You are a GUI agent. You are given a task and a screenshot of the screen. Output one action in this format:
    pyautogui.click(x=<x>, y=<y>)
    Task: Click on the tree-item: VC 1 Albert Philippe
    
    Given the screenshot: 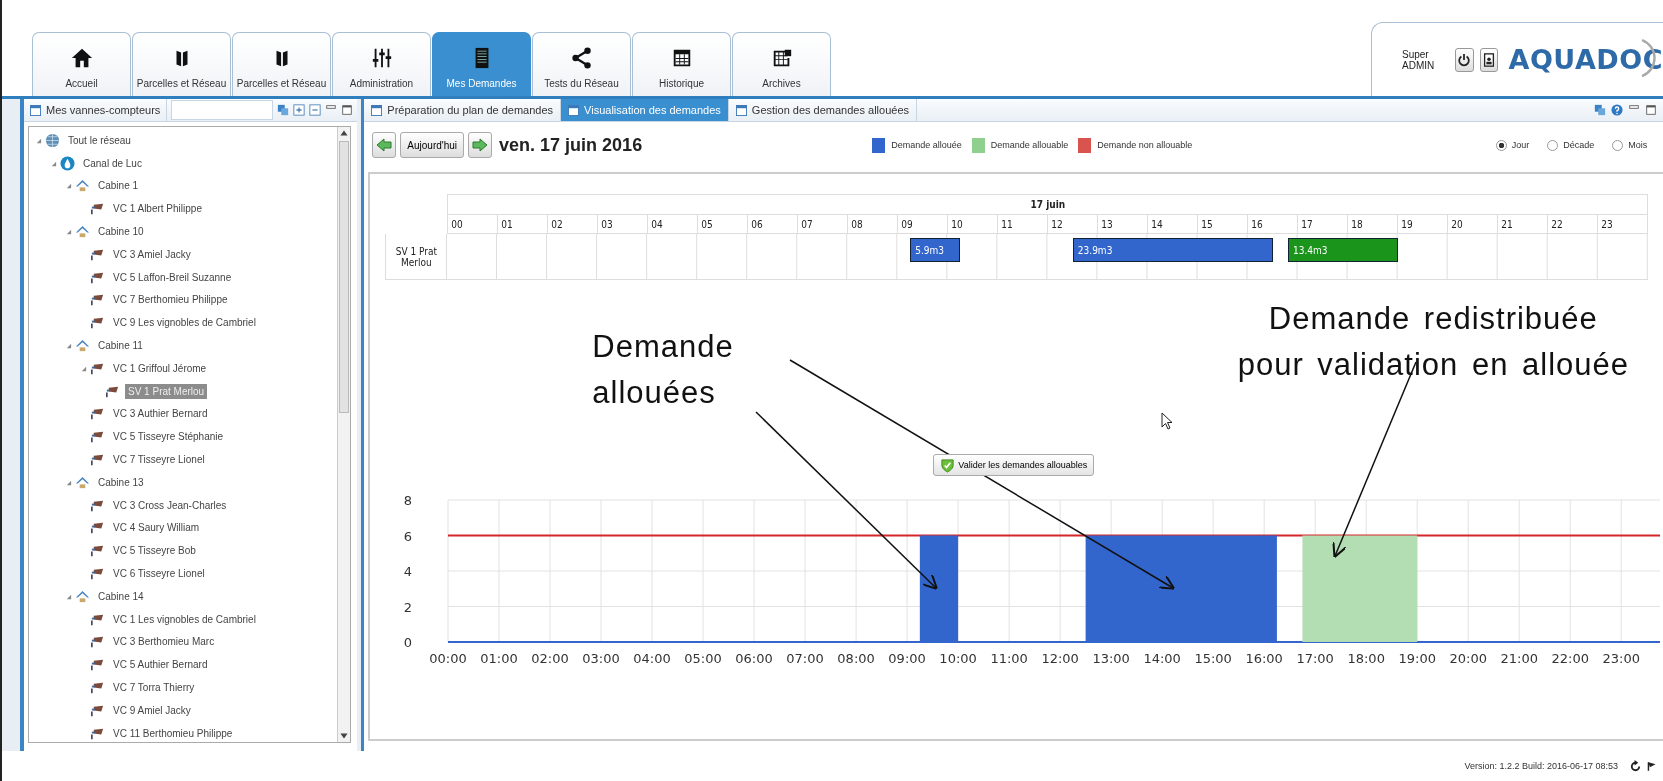 What is the action you would take?
    pyautogui.click(x=157, y=209)
    